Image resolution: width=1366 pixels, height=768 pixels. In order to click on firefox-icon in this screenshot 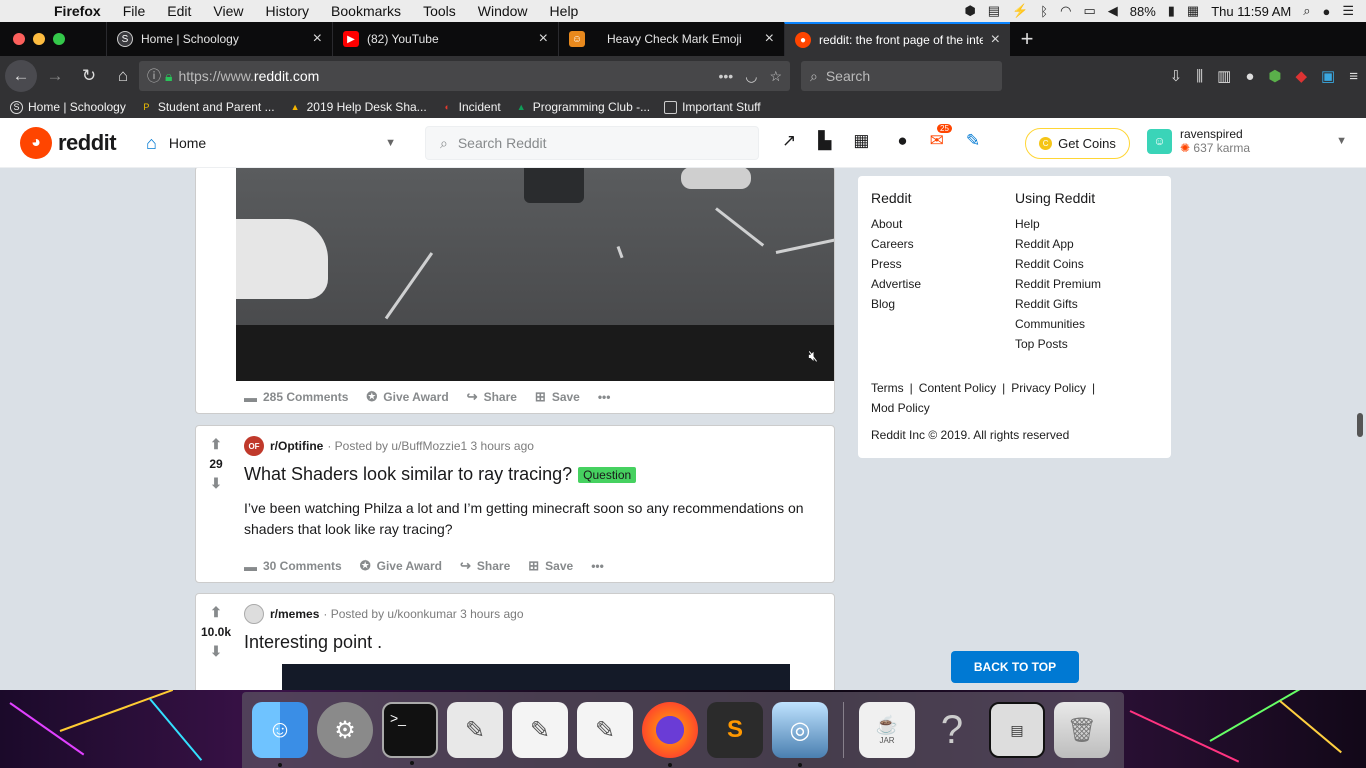, I will do `click(670, 734)`.